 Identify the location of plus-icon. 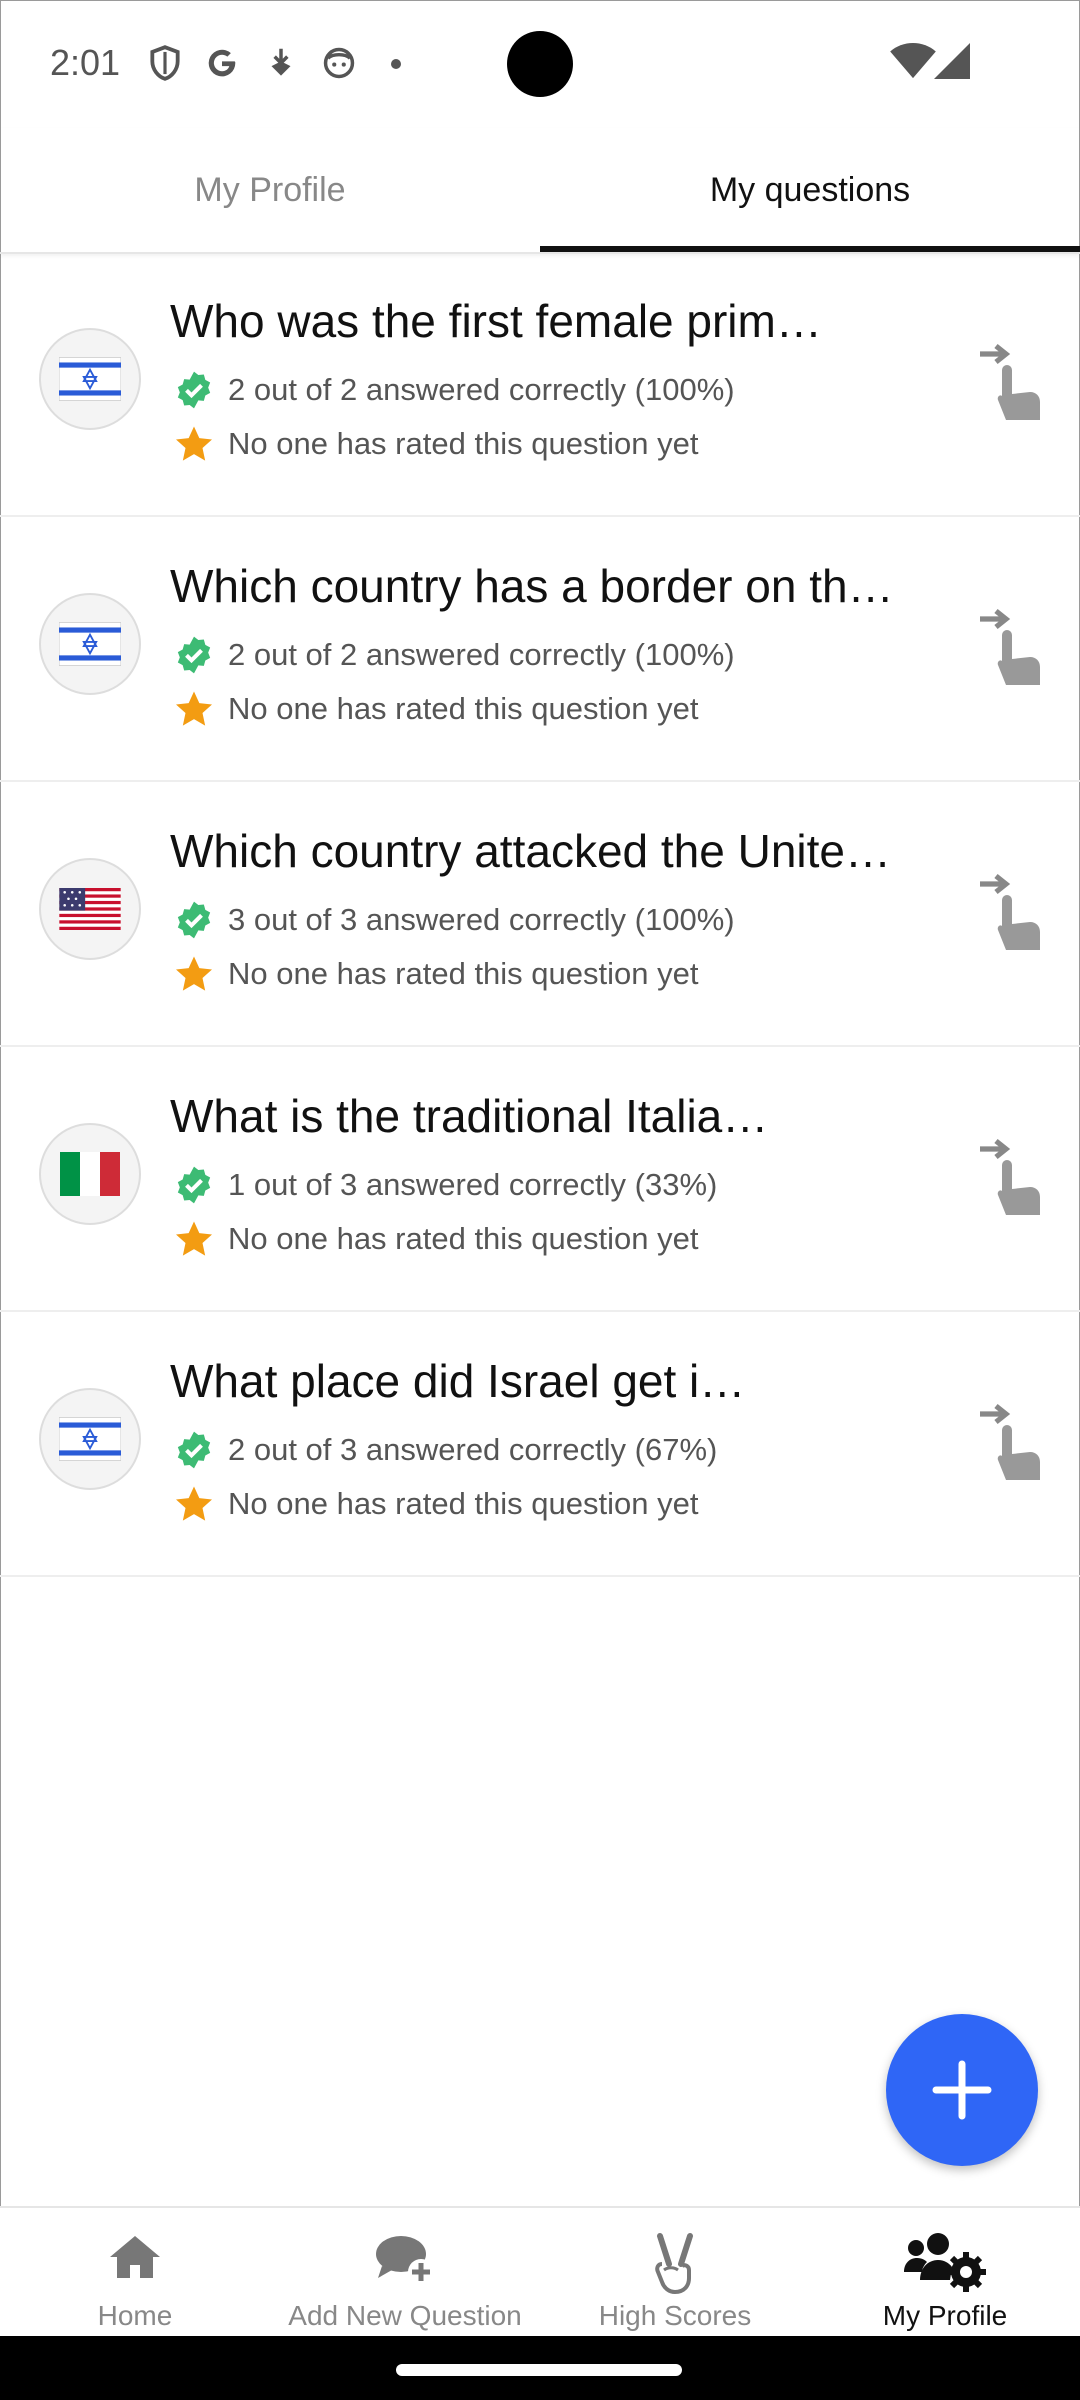
(962, 2090).